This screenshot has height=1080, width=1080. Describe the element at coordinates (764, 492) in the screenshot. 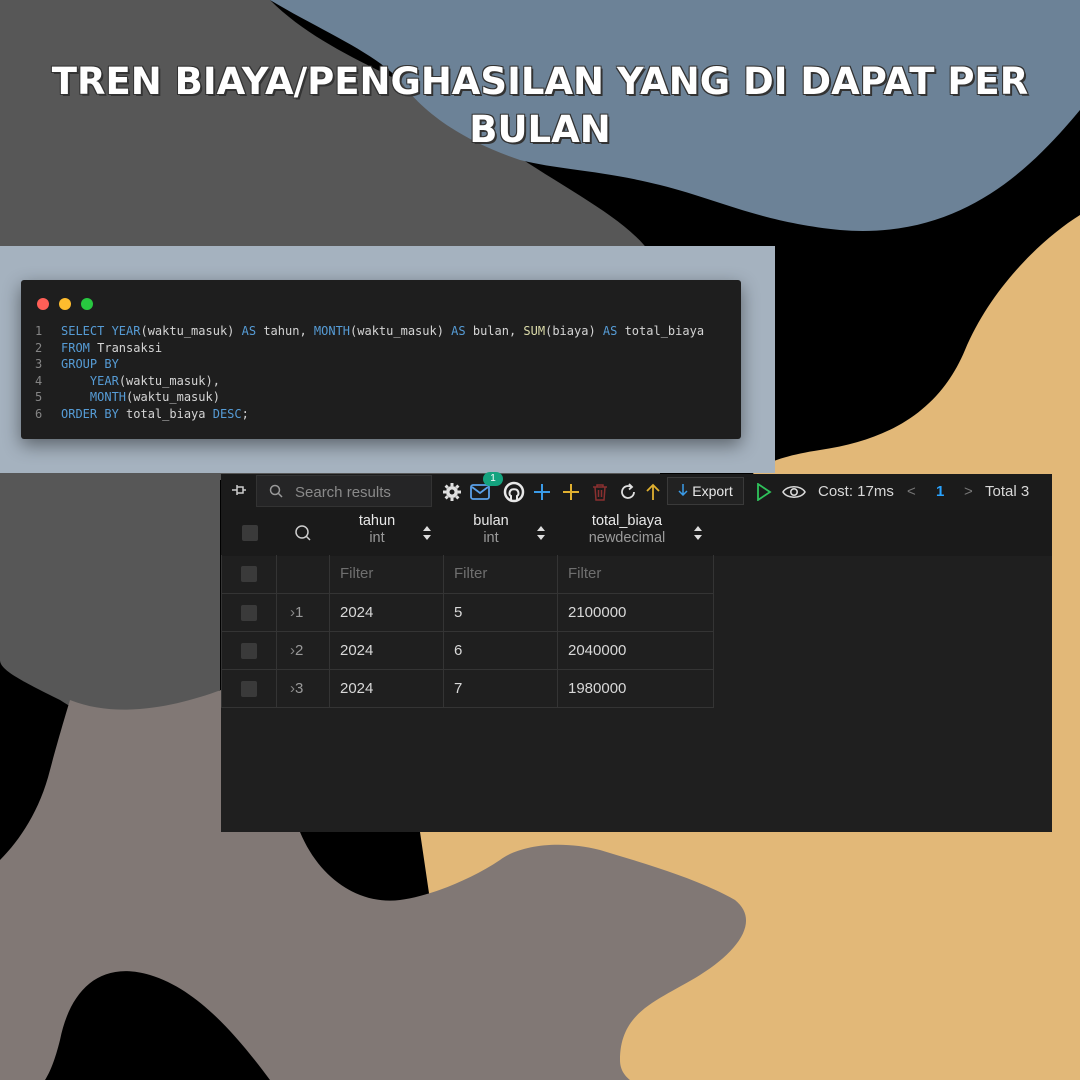

I see `play-icon` at that location.